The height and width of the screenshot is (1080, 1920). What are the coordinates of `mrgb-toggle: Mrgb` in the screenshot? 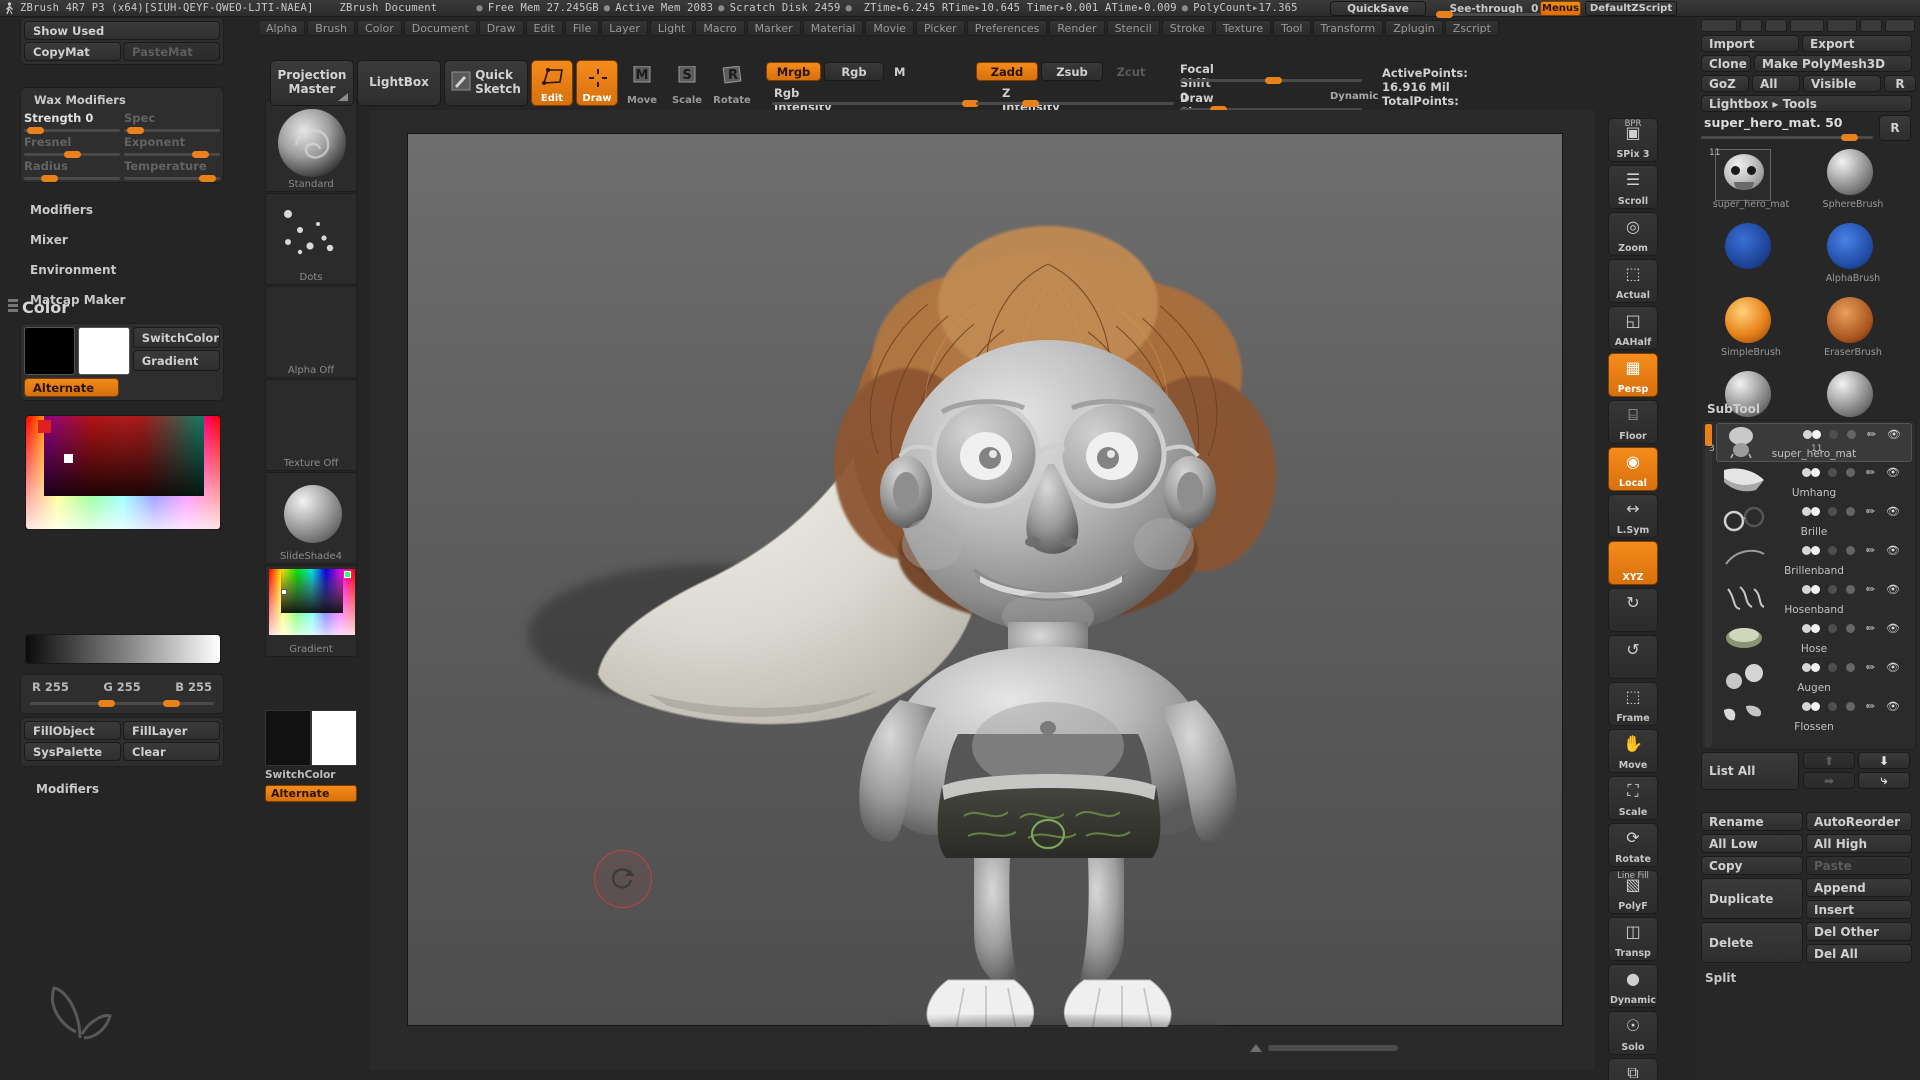 It's located at (793, 71).